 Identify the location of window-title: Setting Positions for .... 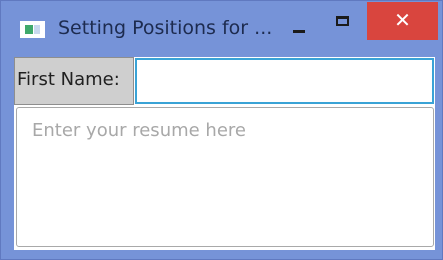
(165, 28).